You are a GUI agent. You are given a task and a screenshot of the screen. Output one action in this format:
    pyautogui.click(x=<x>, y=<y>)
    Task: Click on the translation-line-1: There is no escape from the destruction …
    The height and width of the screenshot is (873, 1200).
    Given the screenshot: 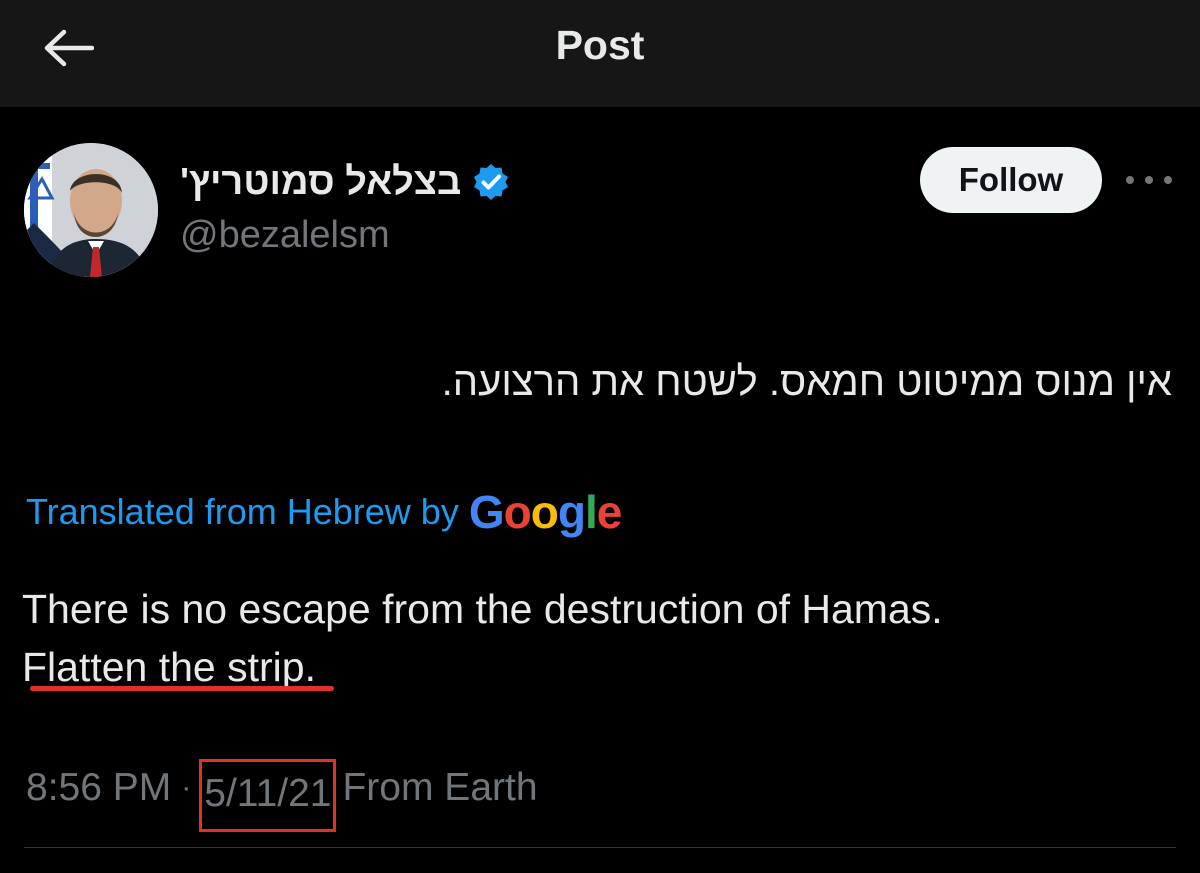 What is the action you would take?
    pyautogui.click(x=482, y=609)
    